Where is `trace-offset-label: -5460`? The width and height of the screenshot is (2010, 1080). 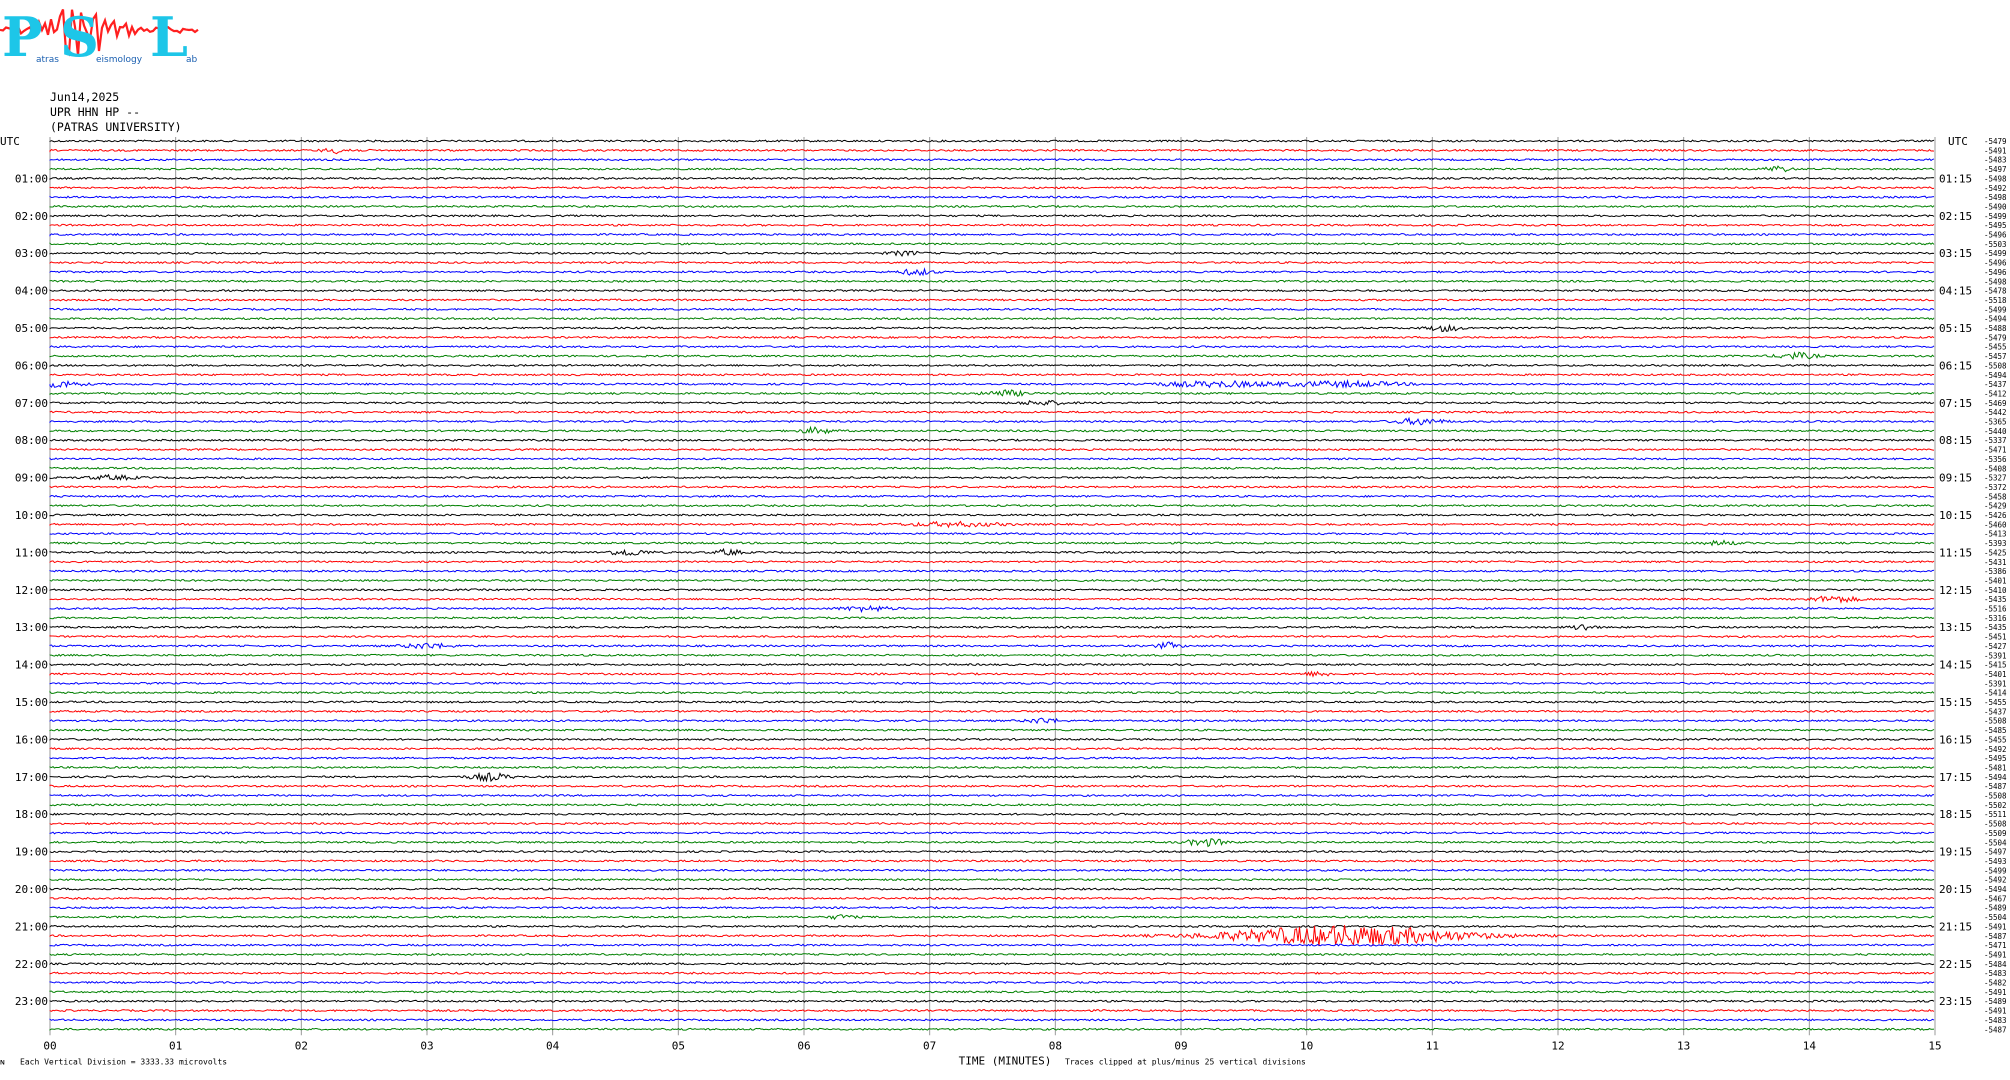 trace-offset-label: -5460 is located at coordinates (1995, 524).